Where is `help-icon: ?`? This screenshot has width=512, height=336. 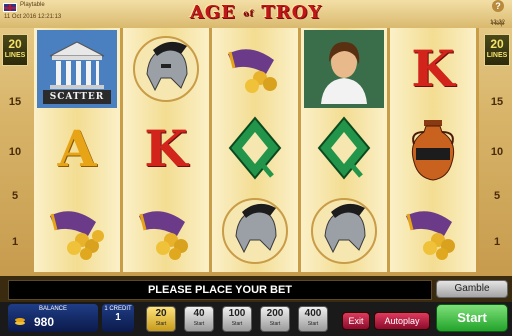 help-icon: ? is located at coordinates (498, 6).